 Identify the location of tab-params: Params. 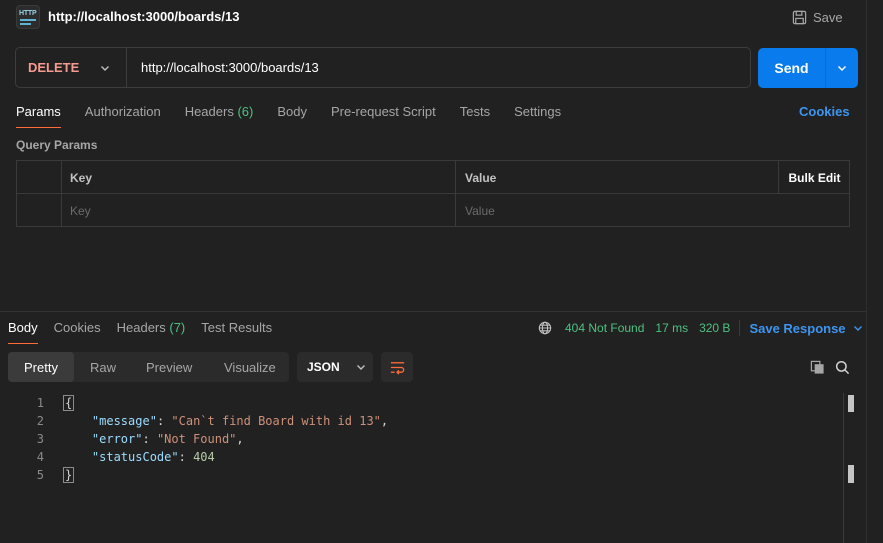
(38, 116).